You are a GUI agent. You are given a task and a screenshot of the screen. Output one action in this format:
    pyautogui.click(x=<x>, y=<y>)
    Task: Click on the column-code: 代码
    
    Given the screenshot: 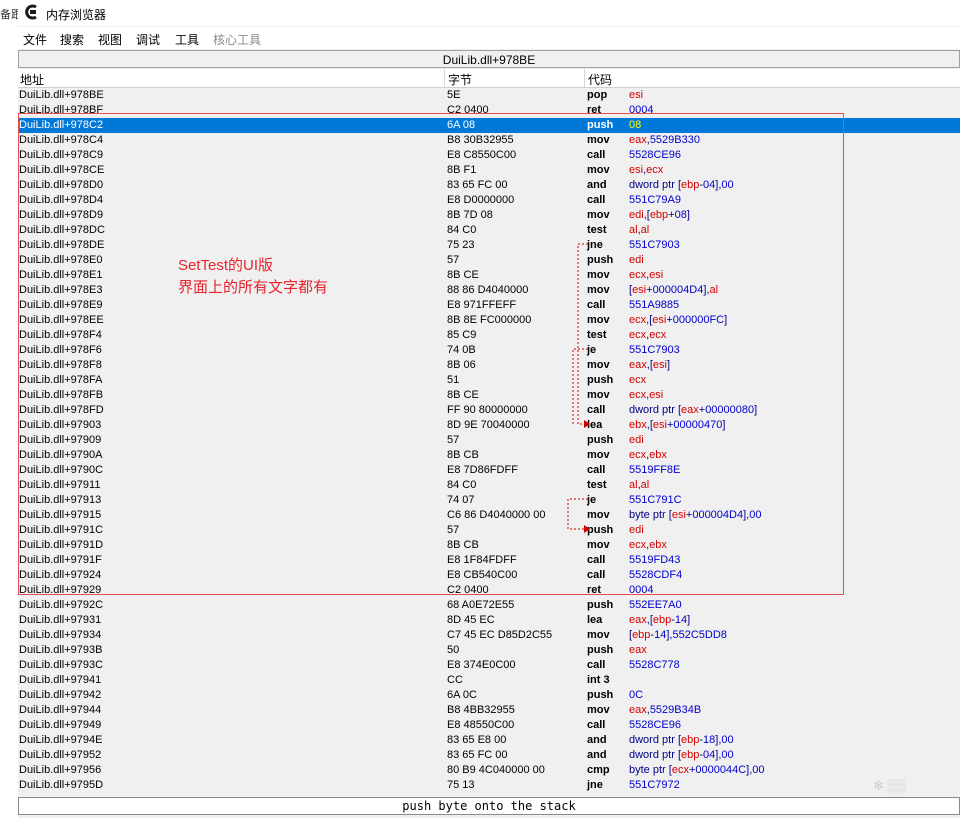 What is the action you would take?
    pyautogui.click(x=600, y=79)
    